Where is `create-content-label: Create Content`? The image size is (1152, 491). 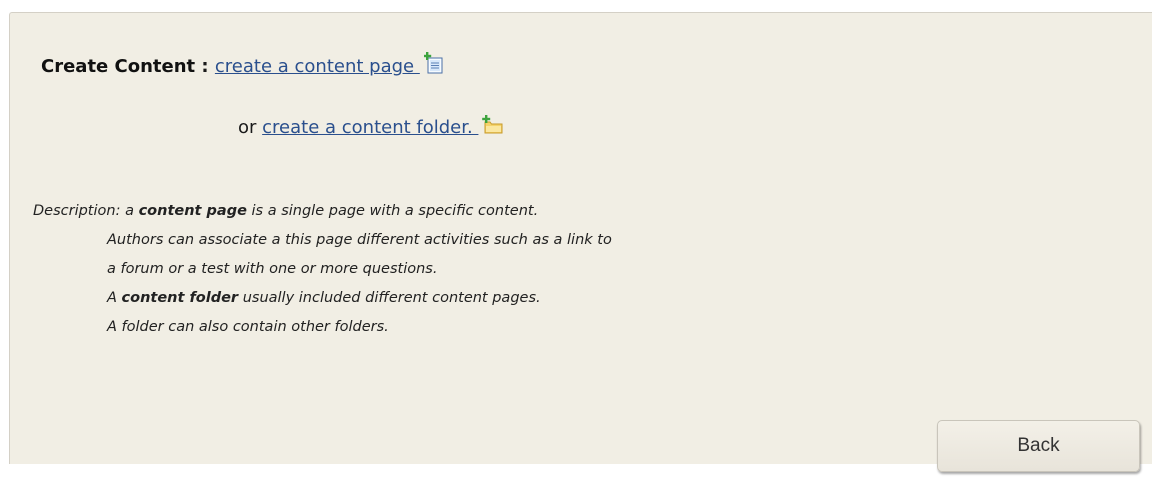 create-content-label: Create Content is located at coordinates (118, 66).